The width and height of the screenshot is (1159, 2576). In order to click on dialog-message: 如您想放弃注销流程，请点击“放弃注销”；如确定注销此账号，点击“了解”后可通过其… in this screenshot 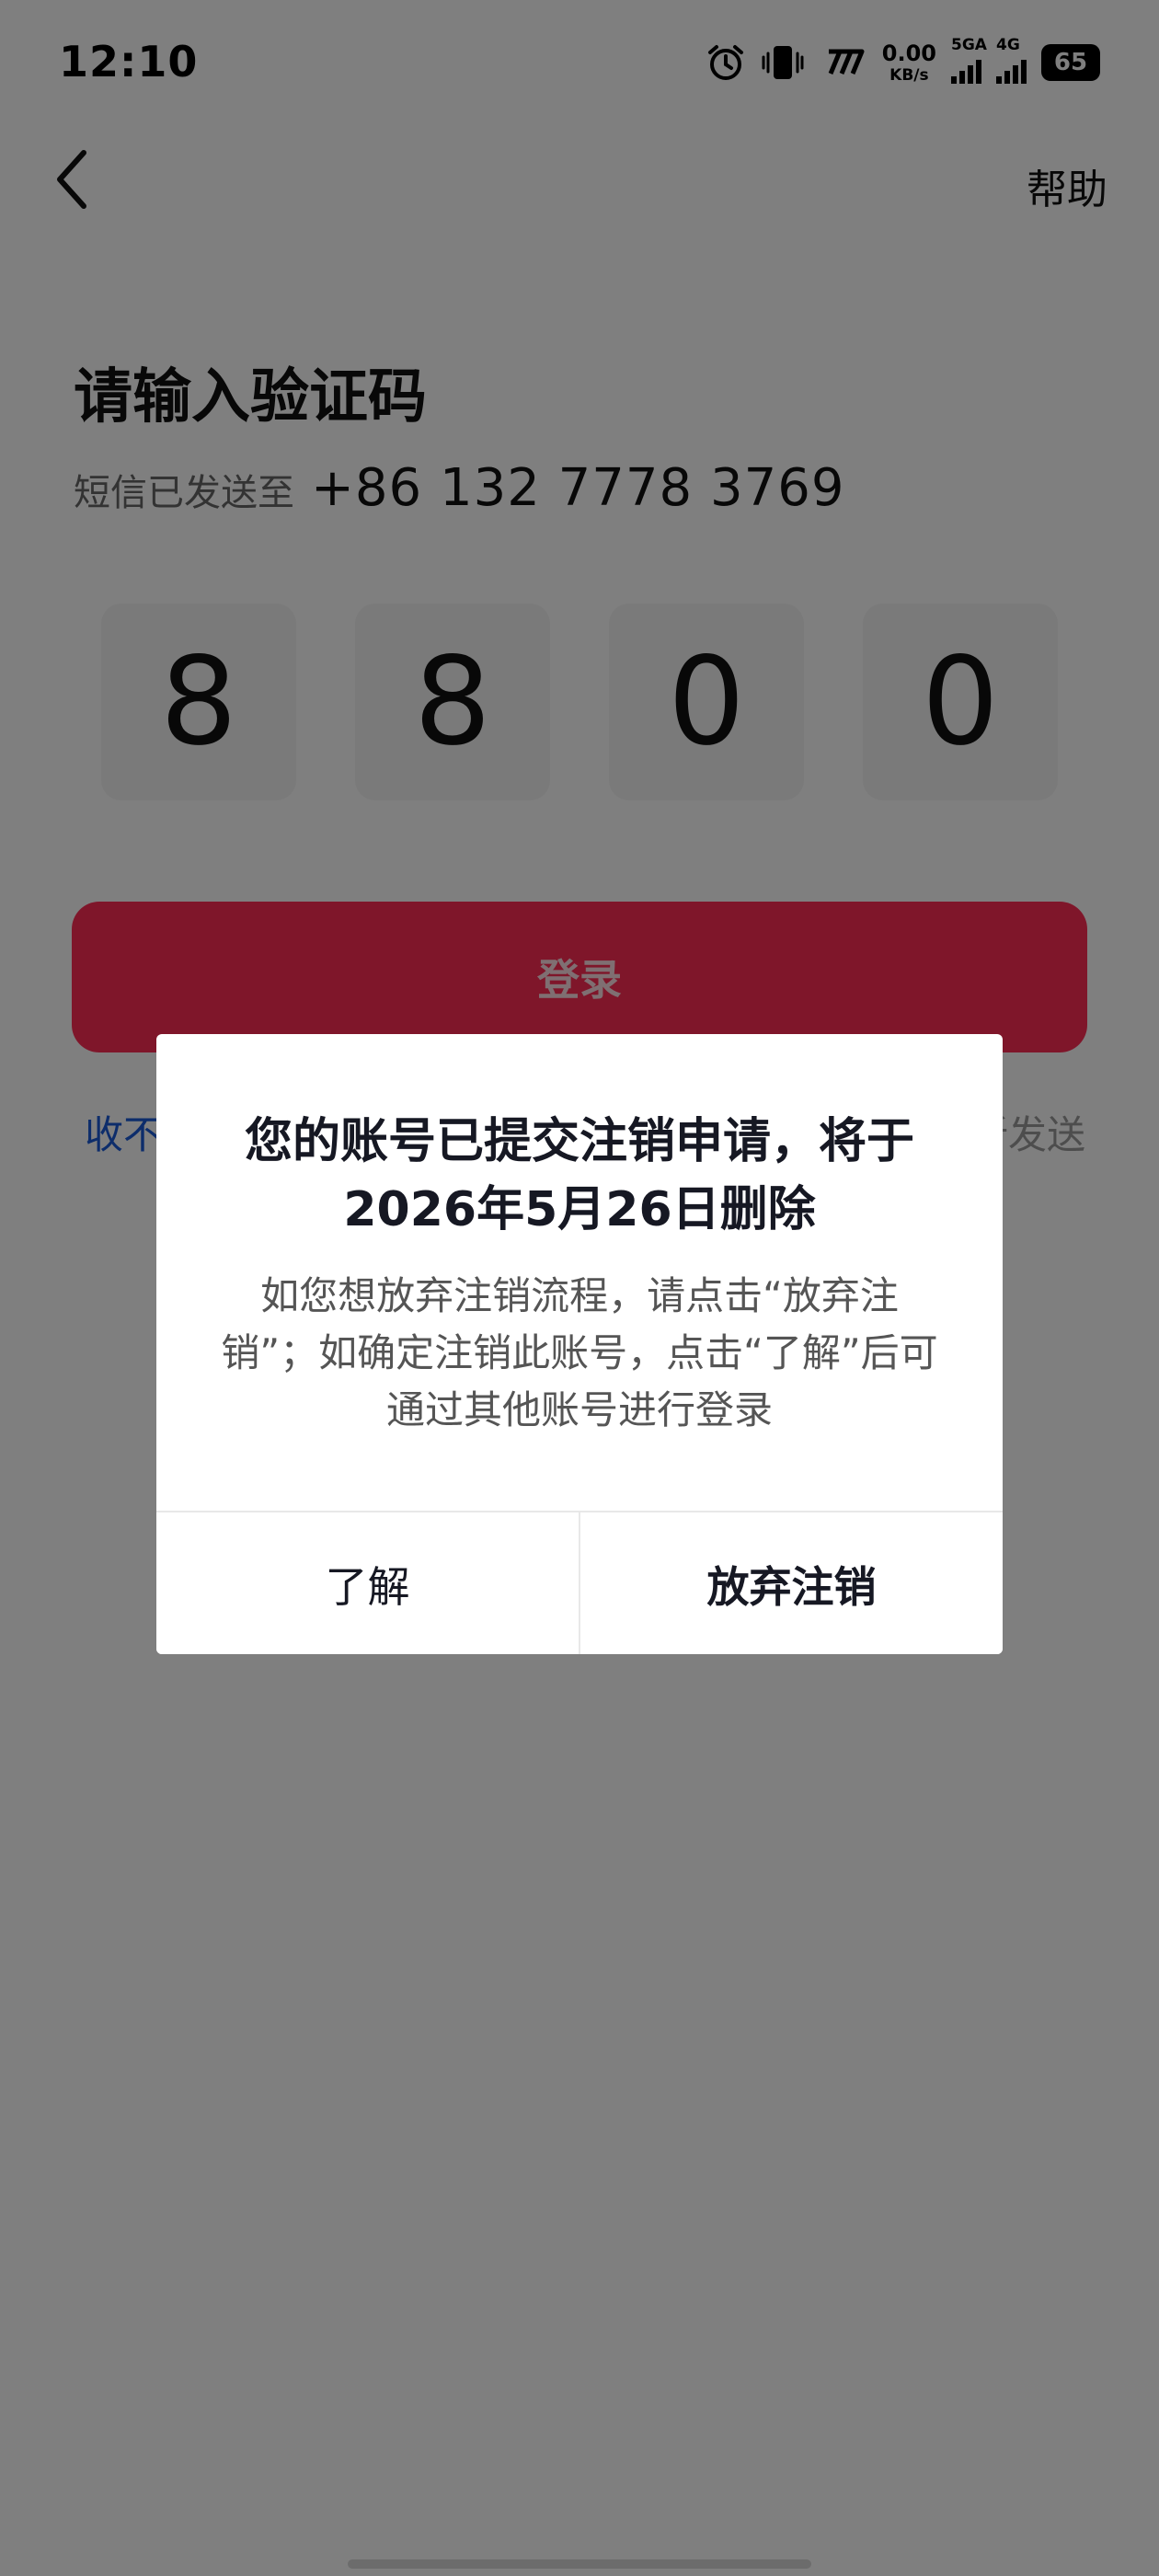, I will do `click(579, 1352)`.